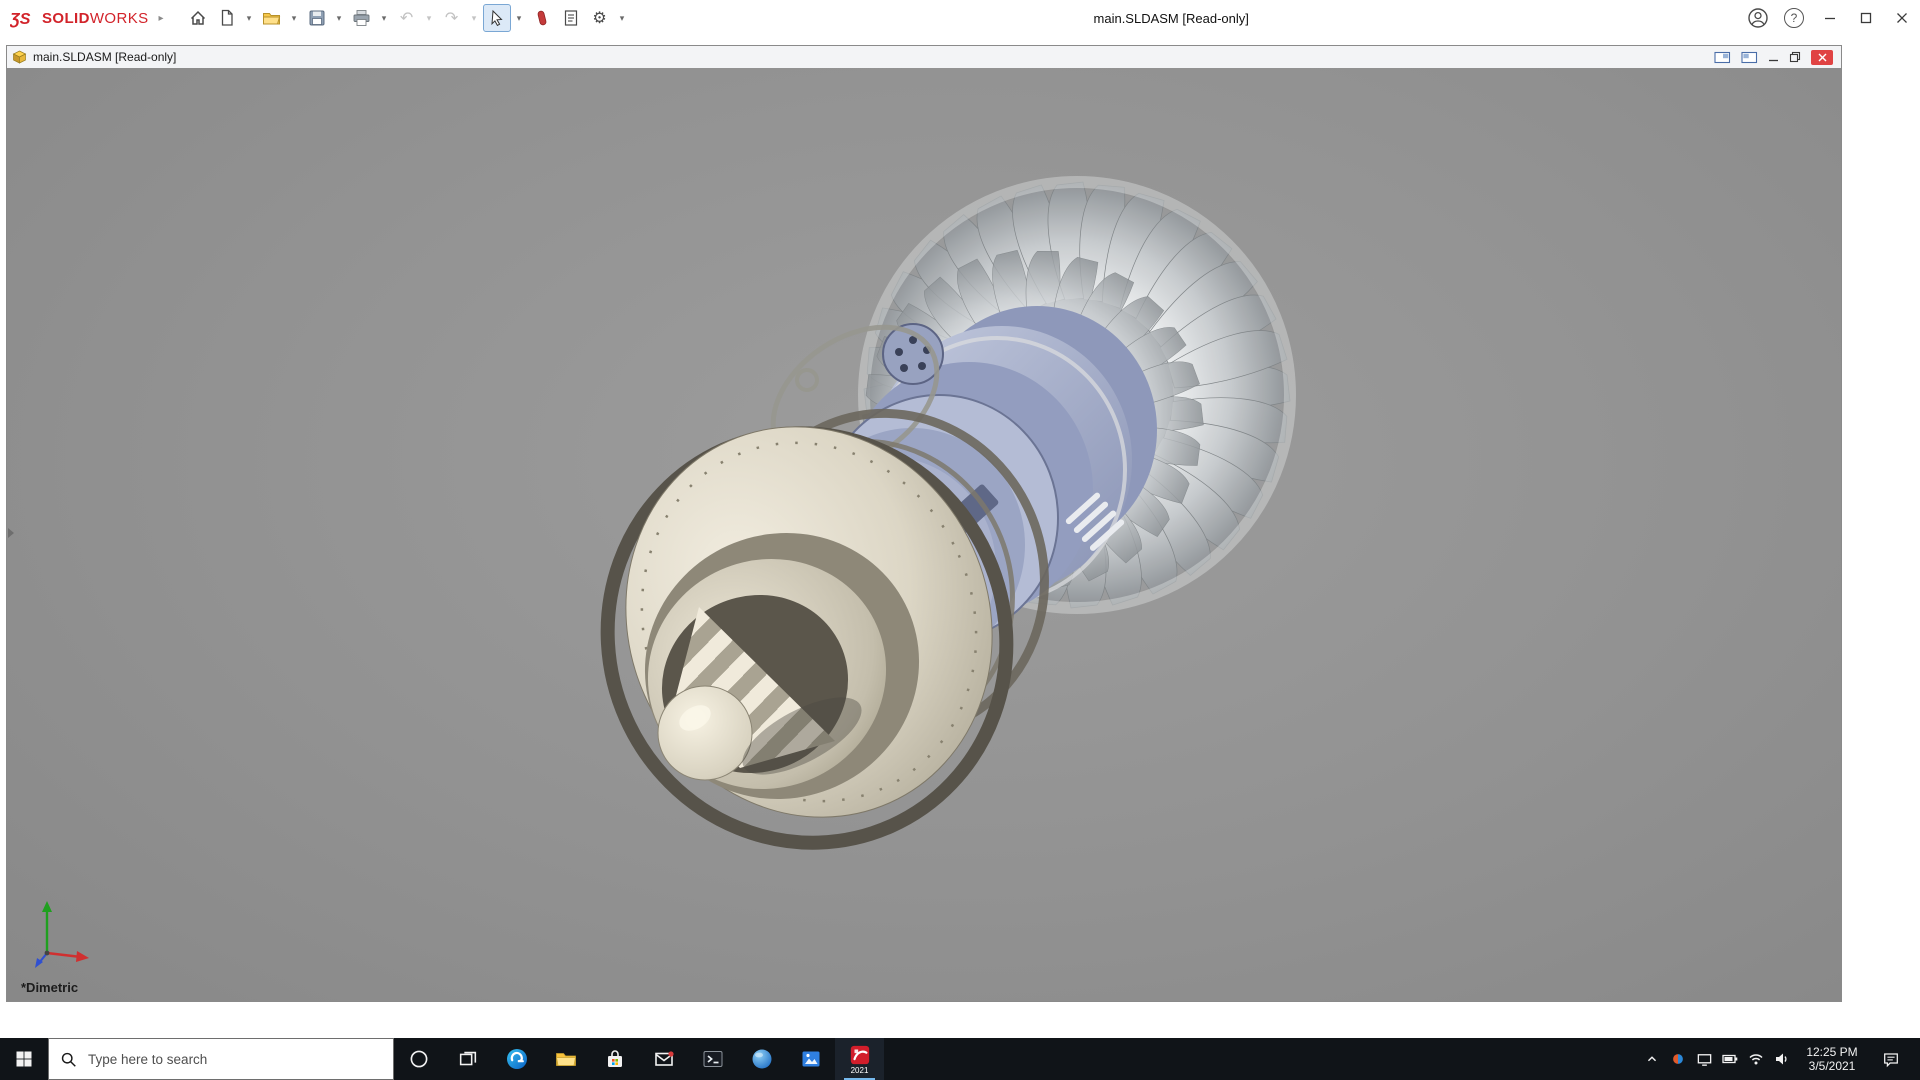 This screenshot has height=1080, width=1920. I want to click on task-view-icon, so click(467, 1058).